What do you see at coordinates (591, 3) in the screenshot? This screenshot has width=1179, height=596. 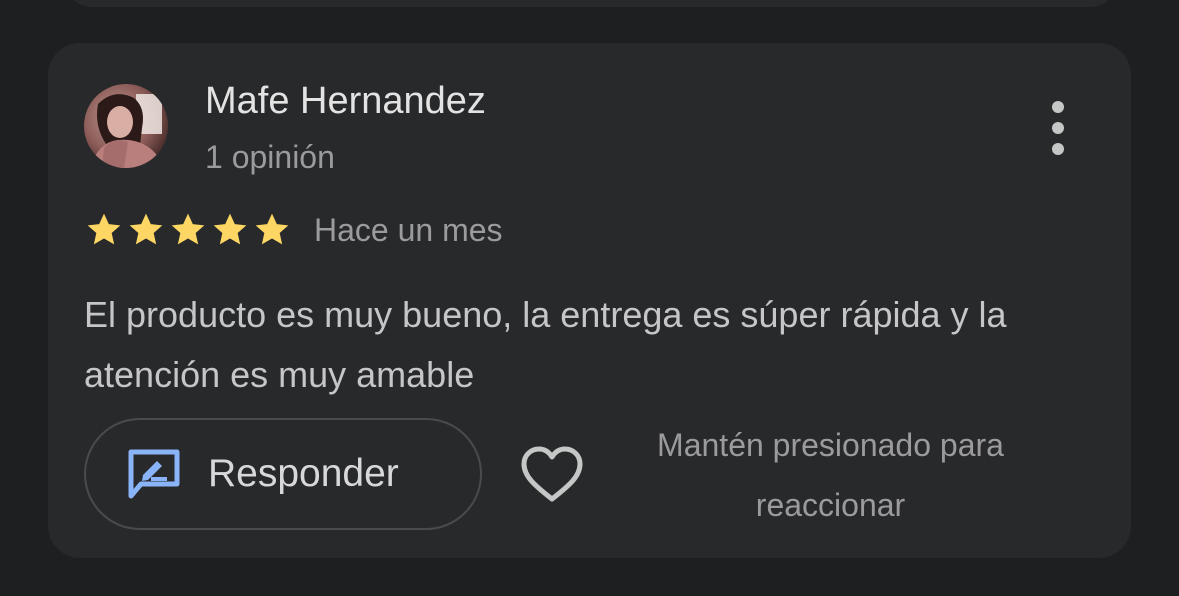 I see `previous-review-card` at bounding box center [591, 3].